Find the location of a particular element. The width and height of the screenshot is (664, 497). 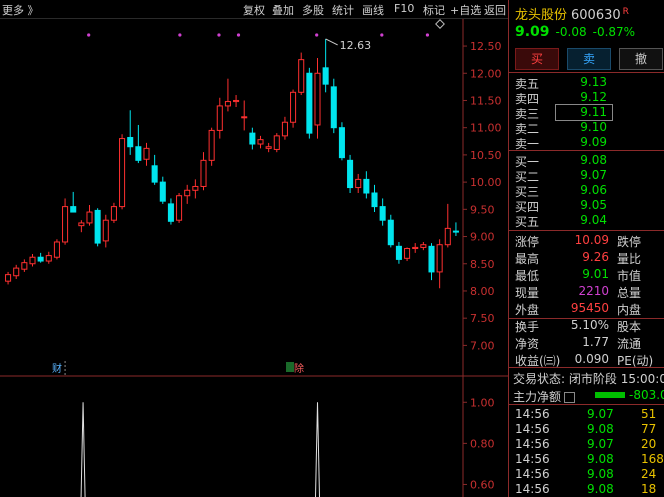

back-button: 返回 is located at coordinates (495, 10).